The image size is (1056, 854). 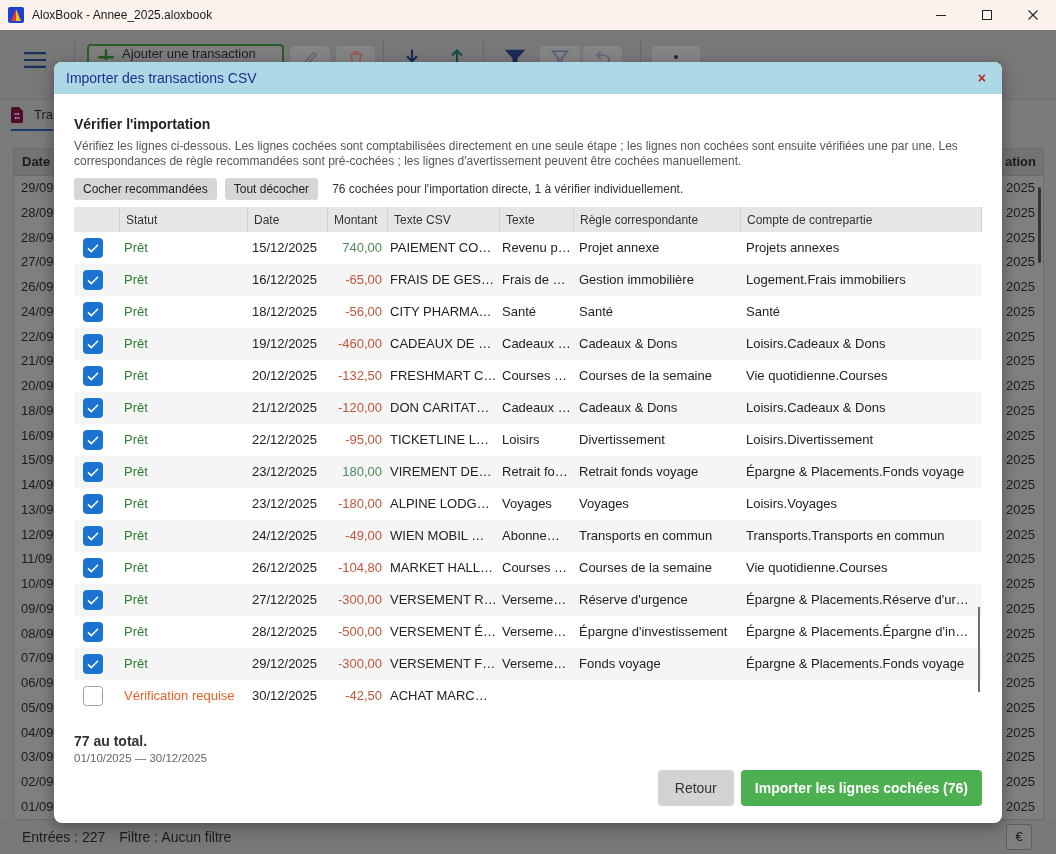 What do you see at coordinates (604, 504) in the screenshot?
I see `rule-text: Voyages` at bounding box center [604, 504].